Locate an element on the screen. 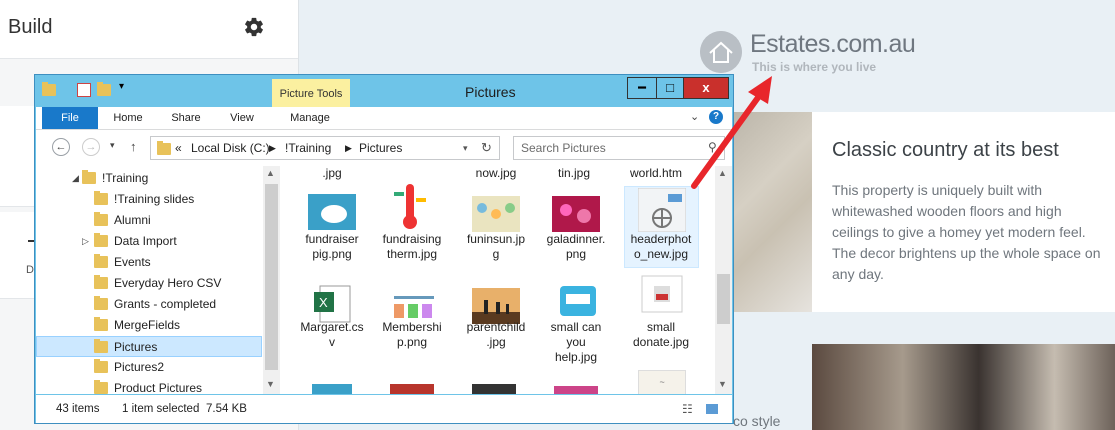 The width and height of the screenshot is (1115, 430). maximize-button: □ is located at coordinates (670, 88).